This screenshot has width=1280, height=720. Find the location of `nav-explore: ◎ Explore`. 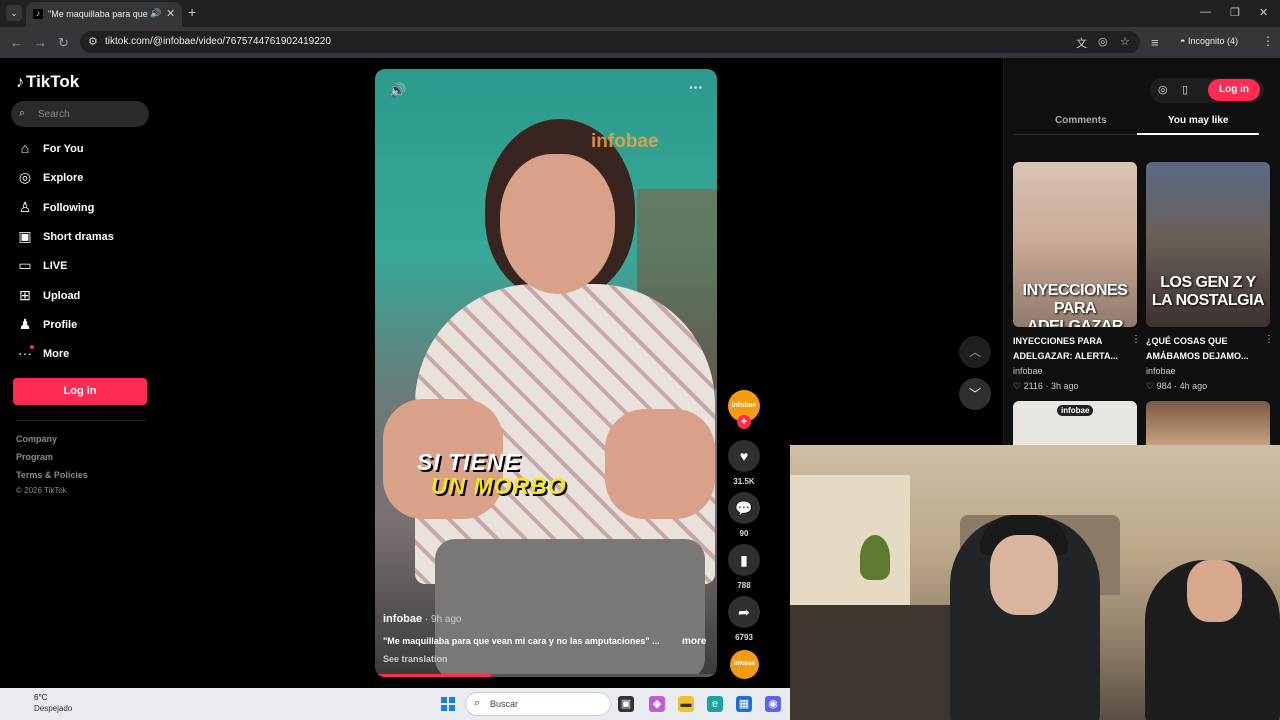

nav-explore: ◎ Explore is located at coordinates (86, 179).